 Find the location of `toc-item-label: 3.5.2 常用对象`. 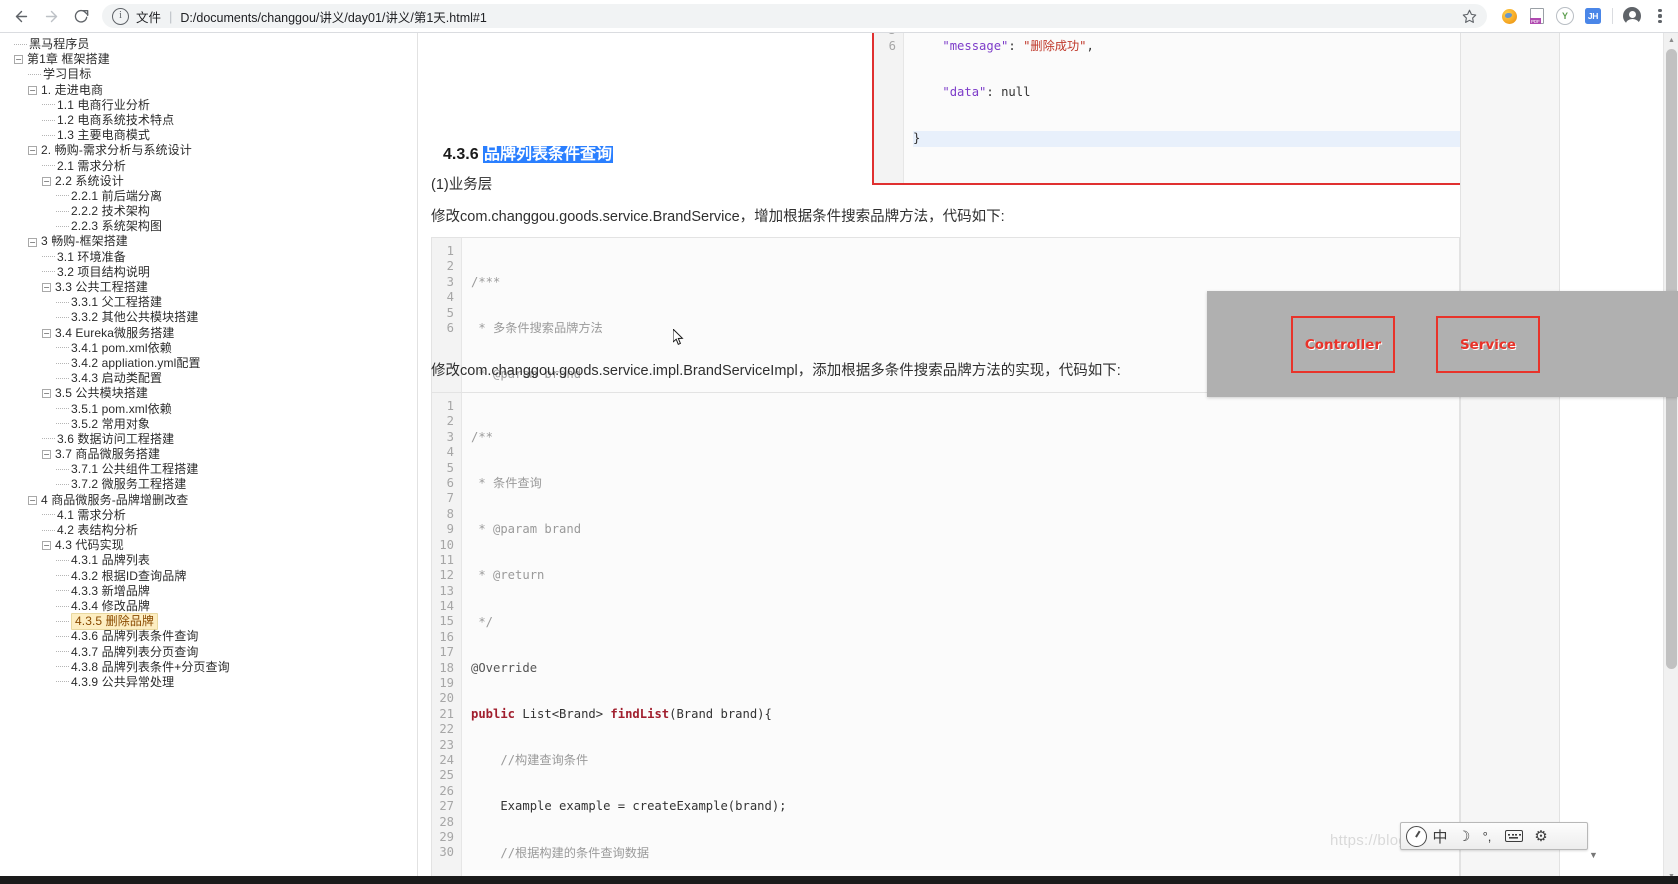

toc-item-label: 3.5.2 常用对象 is located at coordinates (110, 424).